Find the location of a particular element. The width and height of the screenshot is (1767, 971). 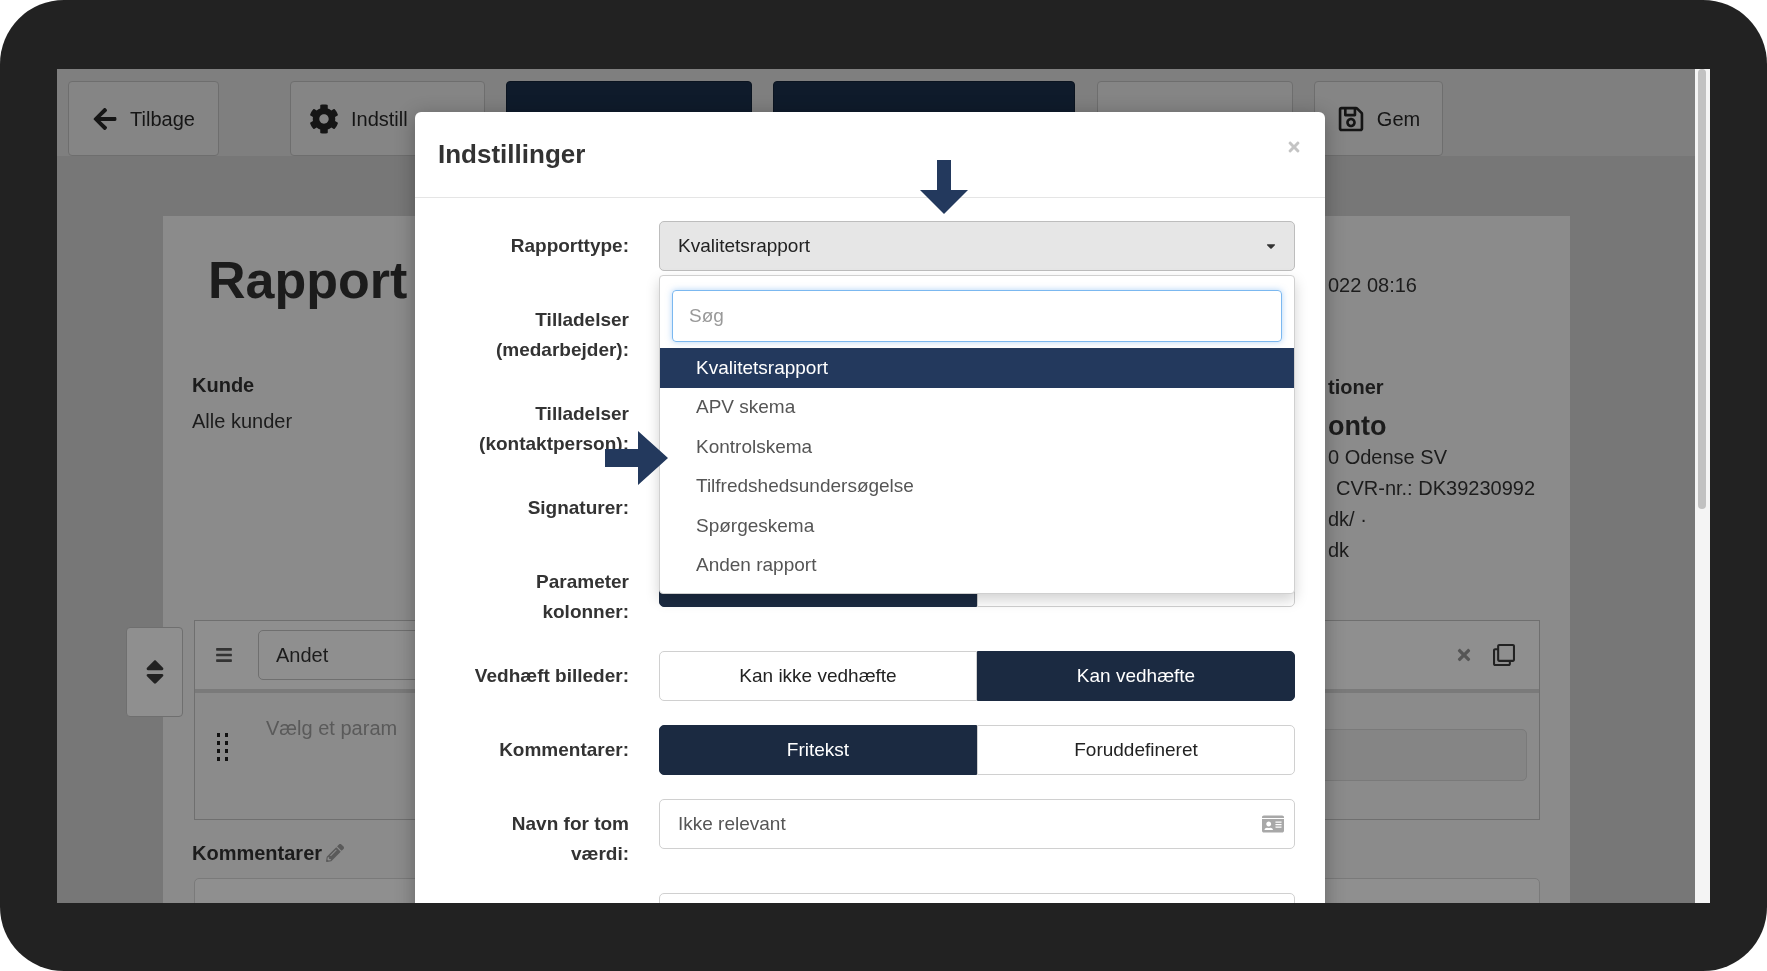

segment-toggle: Foruddefineret is located at coordinates (1136, 750).